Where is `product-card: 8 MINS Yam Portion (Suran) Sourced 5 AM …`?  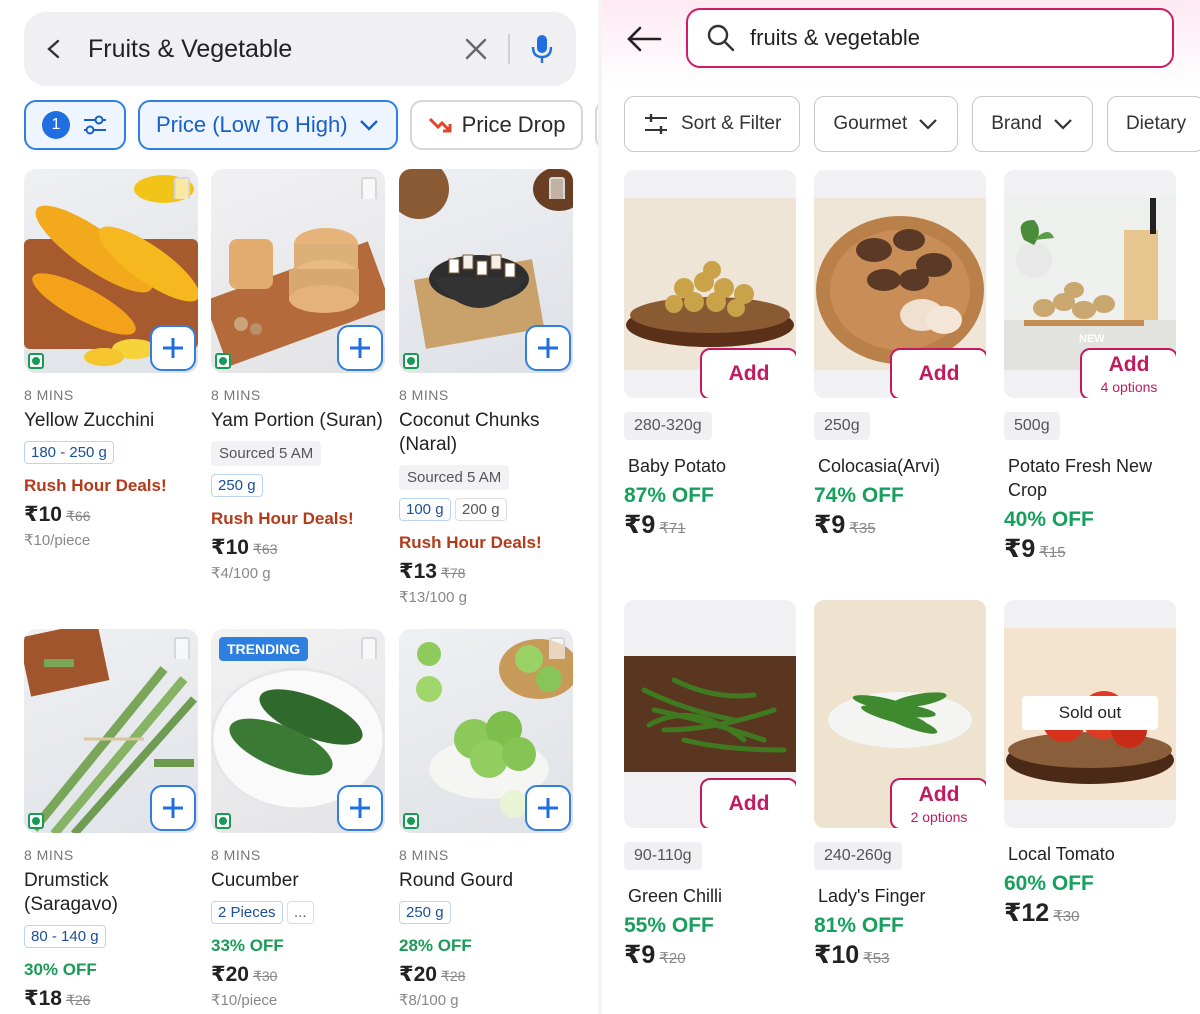 product-card: 8 MINS Yam Portion (Suran) Sourced 5 AM … is located at coordinates (298, 375).